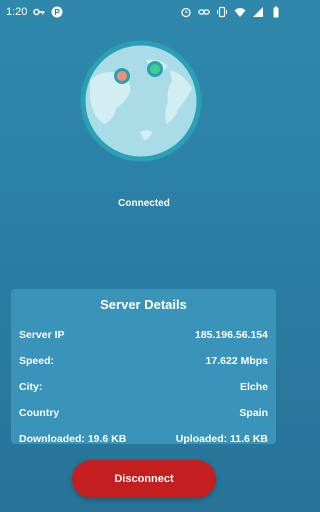 This screenshot has width=320, height=512. What do you see at coordinates (222, 12) in the screenshot?
I see `vibrate-icon` at bounding box center [222, 12].